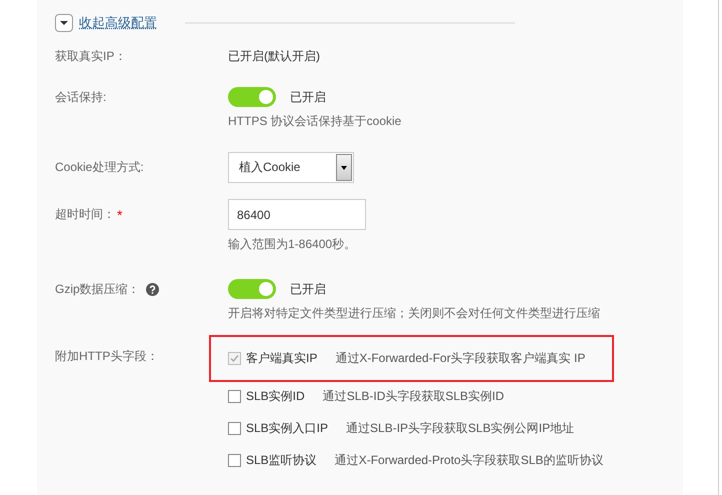  What do you see at coordinates (460, 358) in the screenshot?
I see `option-description: 通过X-Forwarded-For头字段获取客户端真实 IP` at bounding box center [460, 358].